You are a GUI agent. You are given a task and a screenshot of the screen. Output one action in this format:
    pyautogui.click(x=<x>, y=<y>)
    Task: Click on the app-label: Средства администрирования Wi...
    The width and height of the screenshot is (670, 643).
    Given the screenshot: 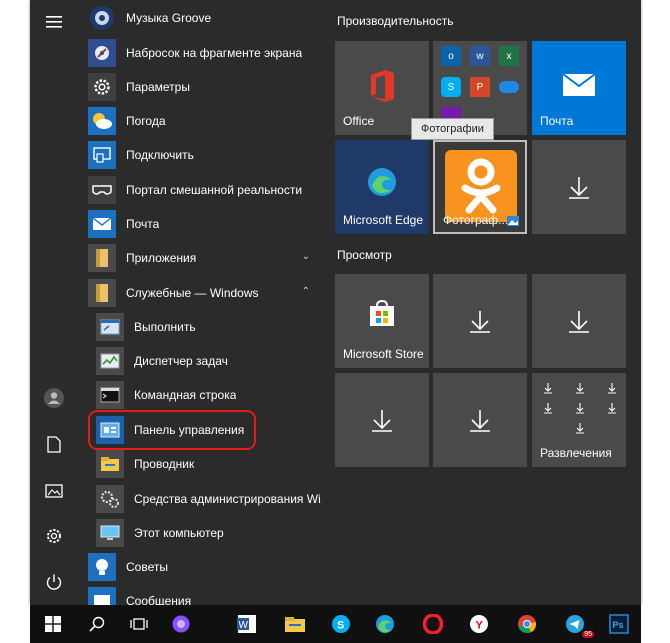 What is the action you would take?
    pyautogui.click(x=228, y=499)
    